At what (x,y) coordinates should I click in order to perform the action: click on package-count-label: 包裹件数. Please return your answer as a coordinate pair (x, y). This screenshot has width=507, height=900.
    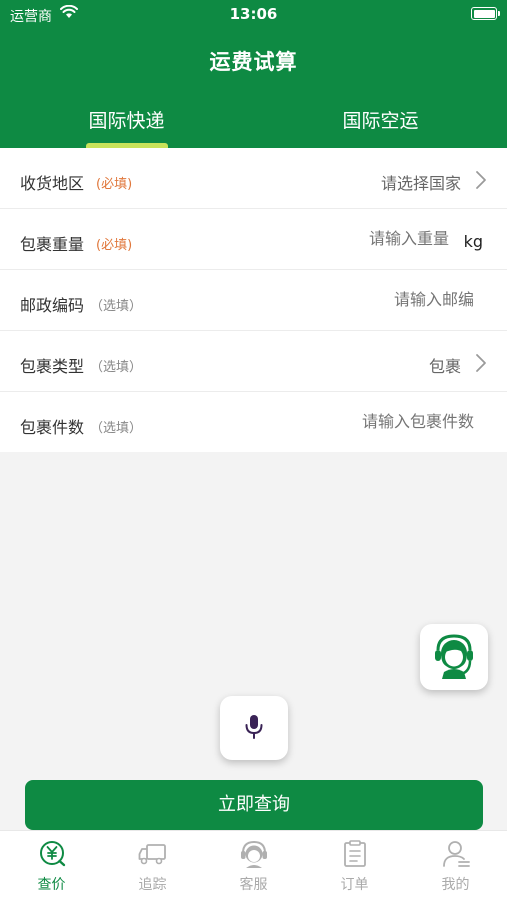
    Looking at the image, I should click on (52, 427).